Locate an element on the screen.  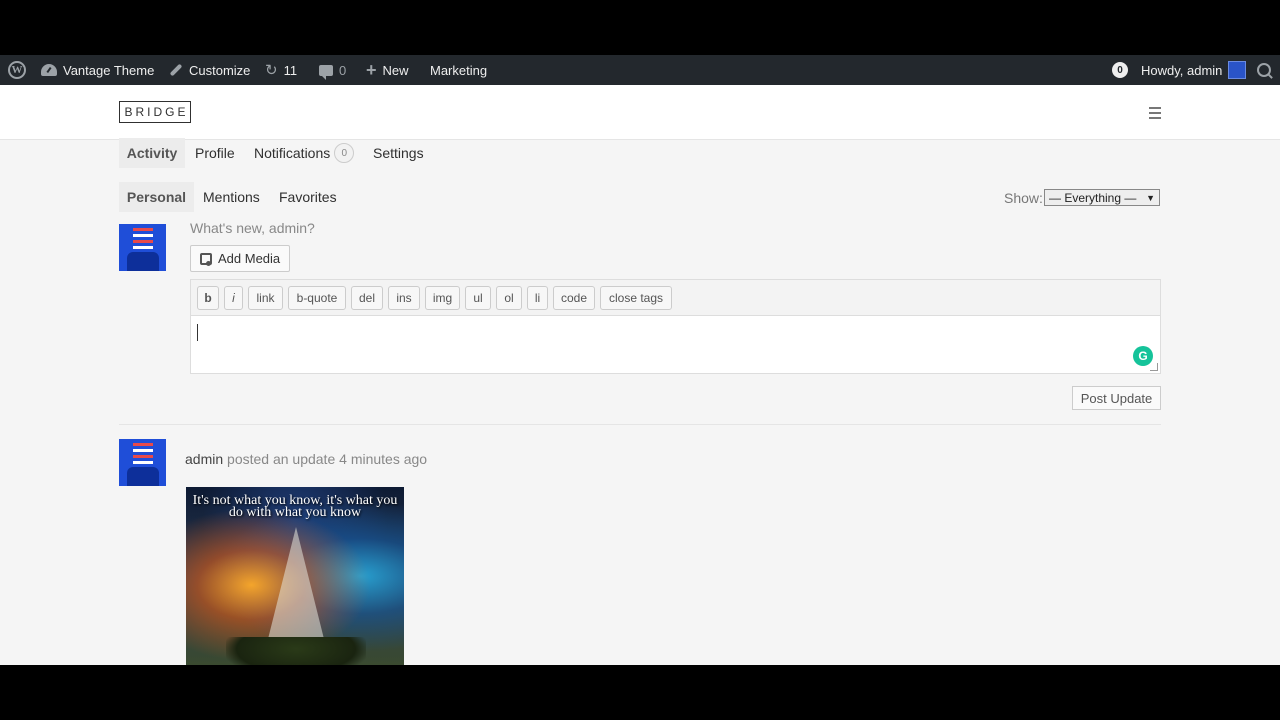
post-textarea: G is located at coordinates (675, 344).